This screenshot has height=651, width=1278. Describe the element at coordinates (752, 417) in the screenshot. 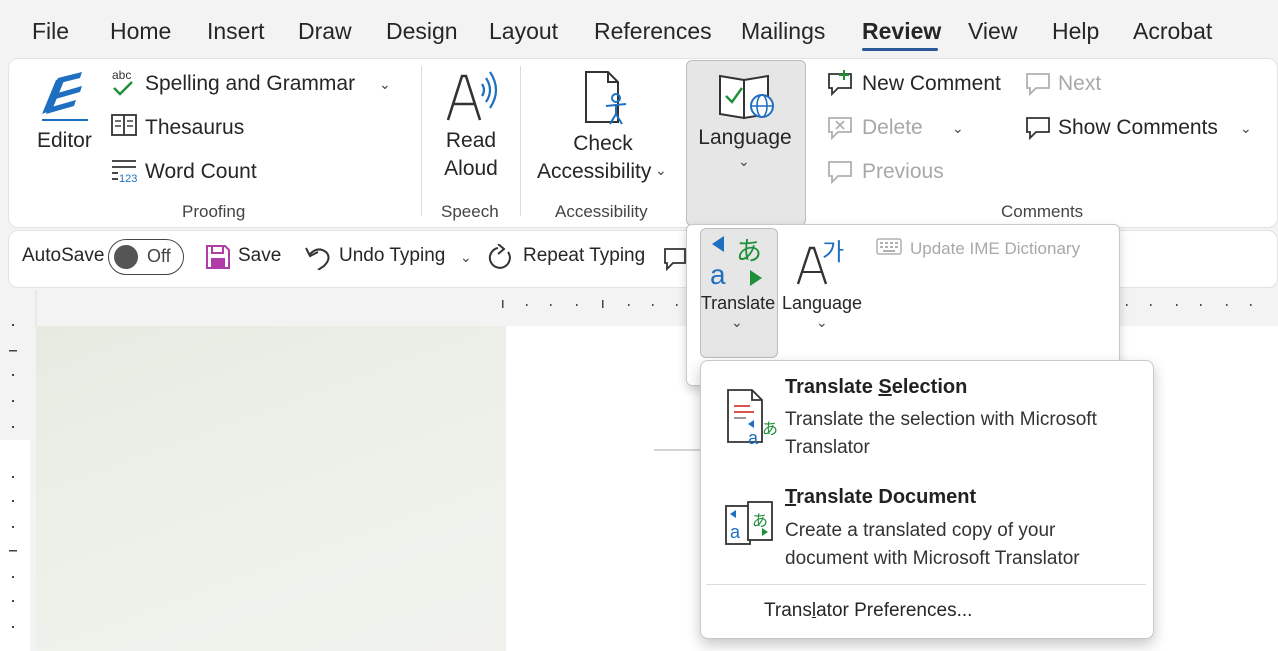

I see `translate-selection-icon: a あ` at that location.